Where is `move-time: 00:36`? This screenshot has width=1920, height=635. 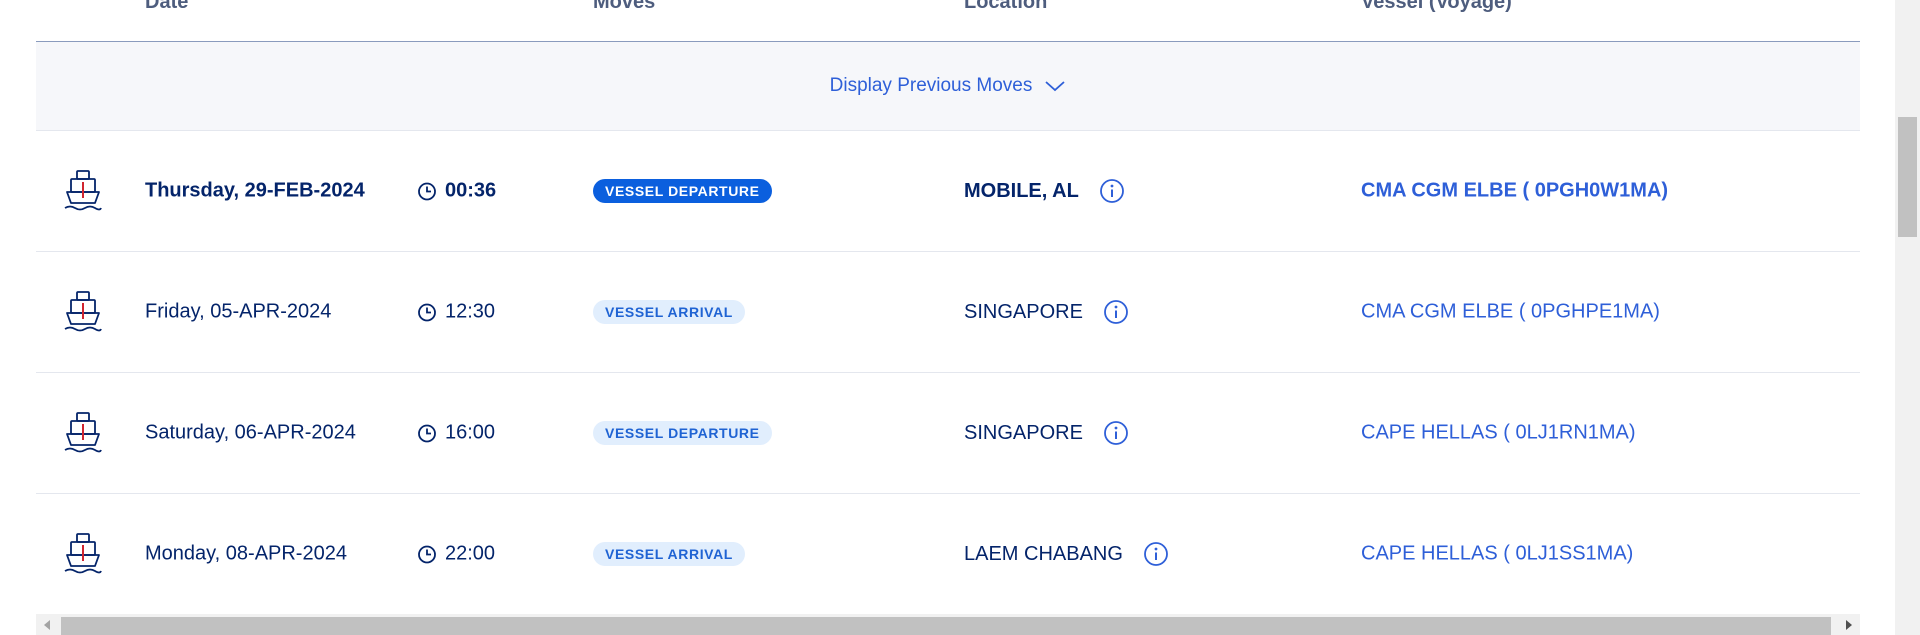
move-time: 00:36 is located at coordinates (456, 191).